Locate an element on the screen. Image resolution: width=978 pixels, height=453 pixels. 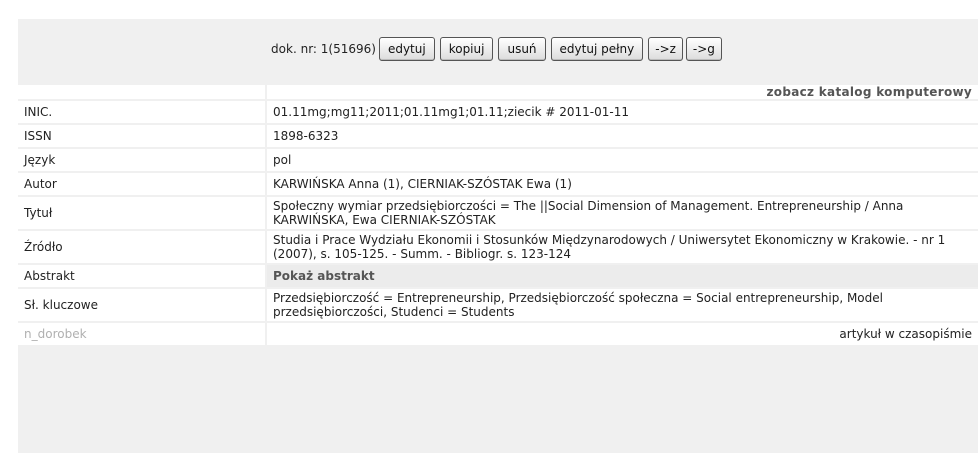
empty-label-cell is located at coordinates (142, 93).